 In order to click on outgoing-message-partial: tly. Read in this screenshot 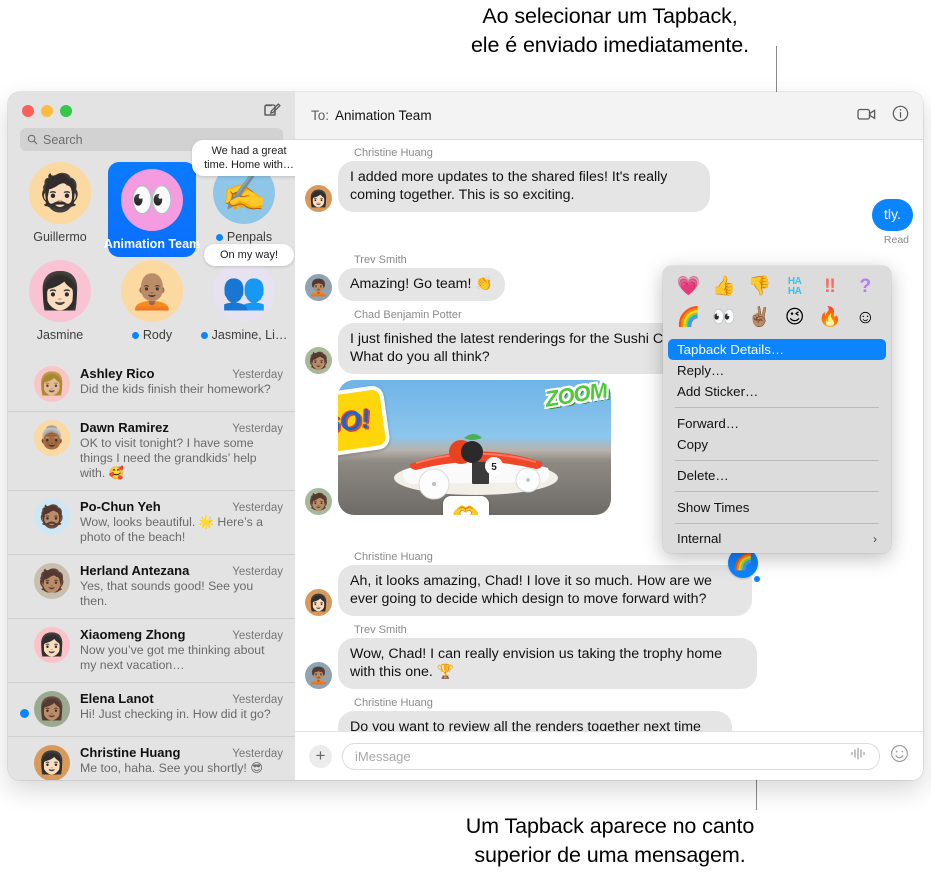, I will do `click(892, 222)`.